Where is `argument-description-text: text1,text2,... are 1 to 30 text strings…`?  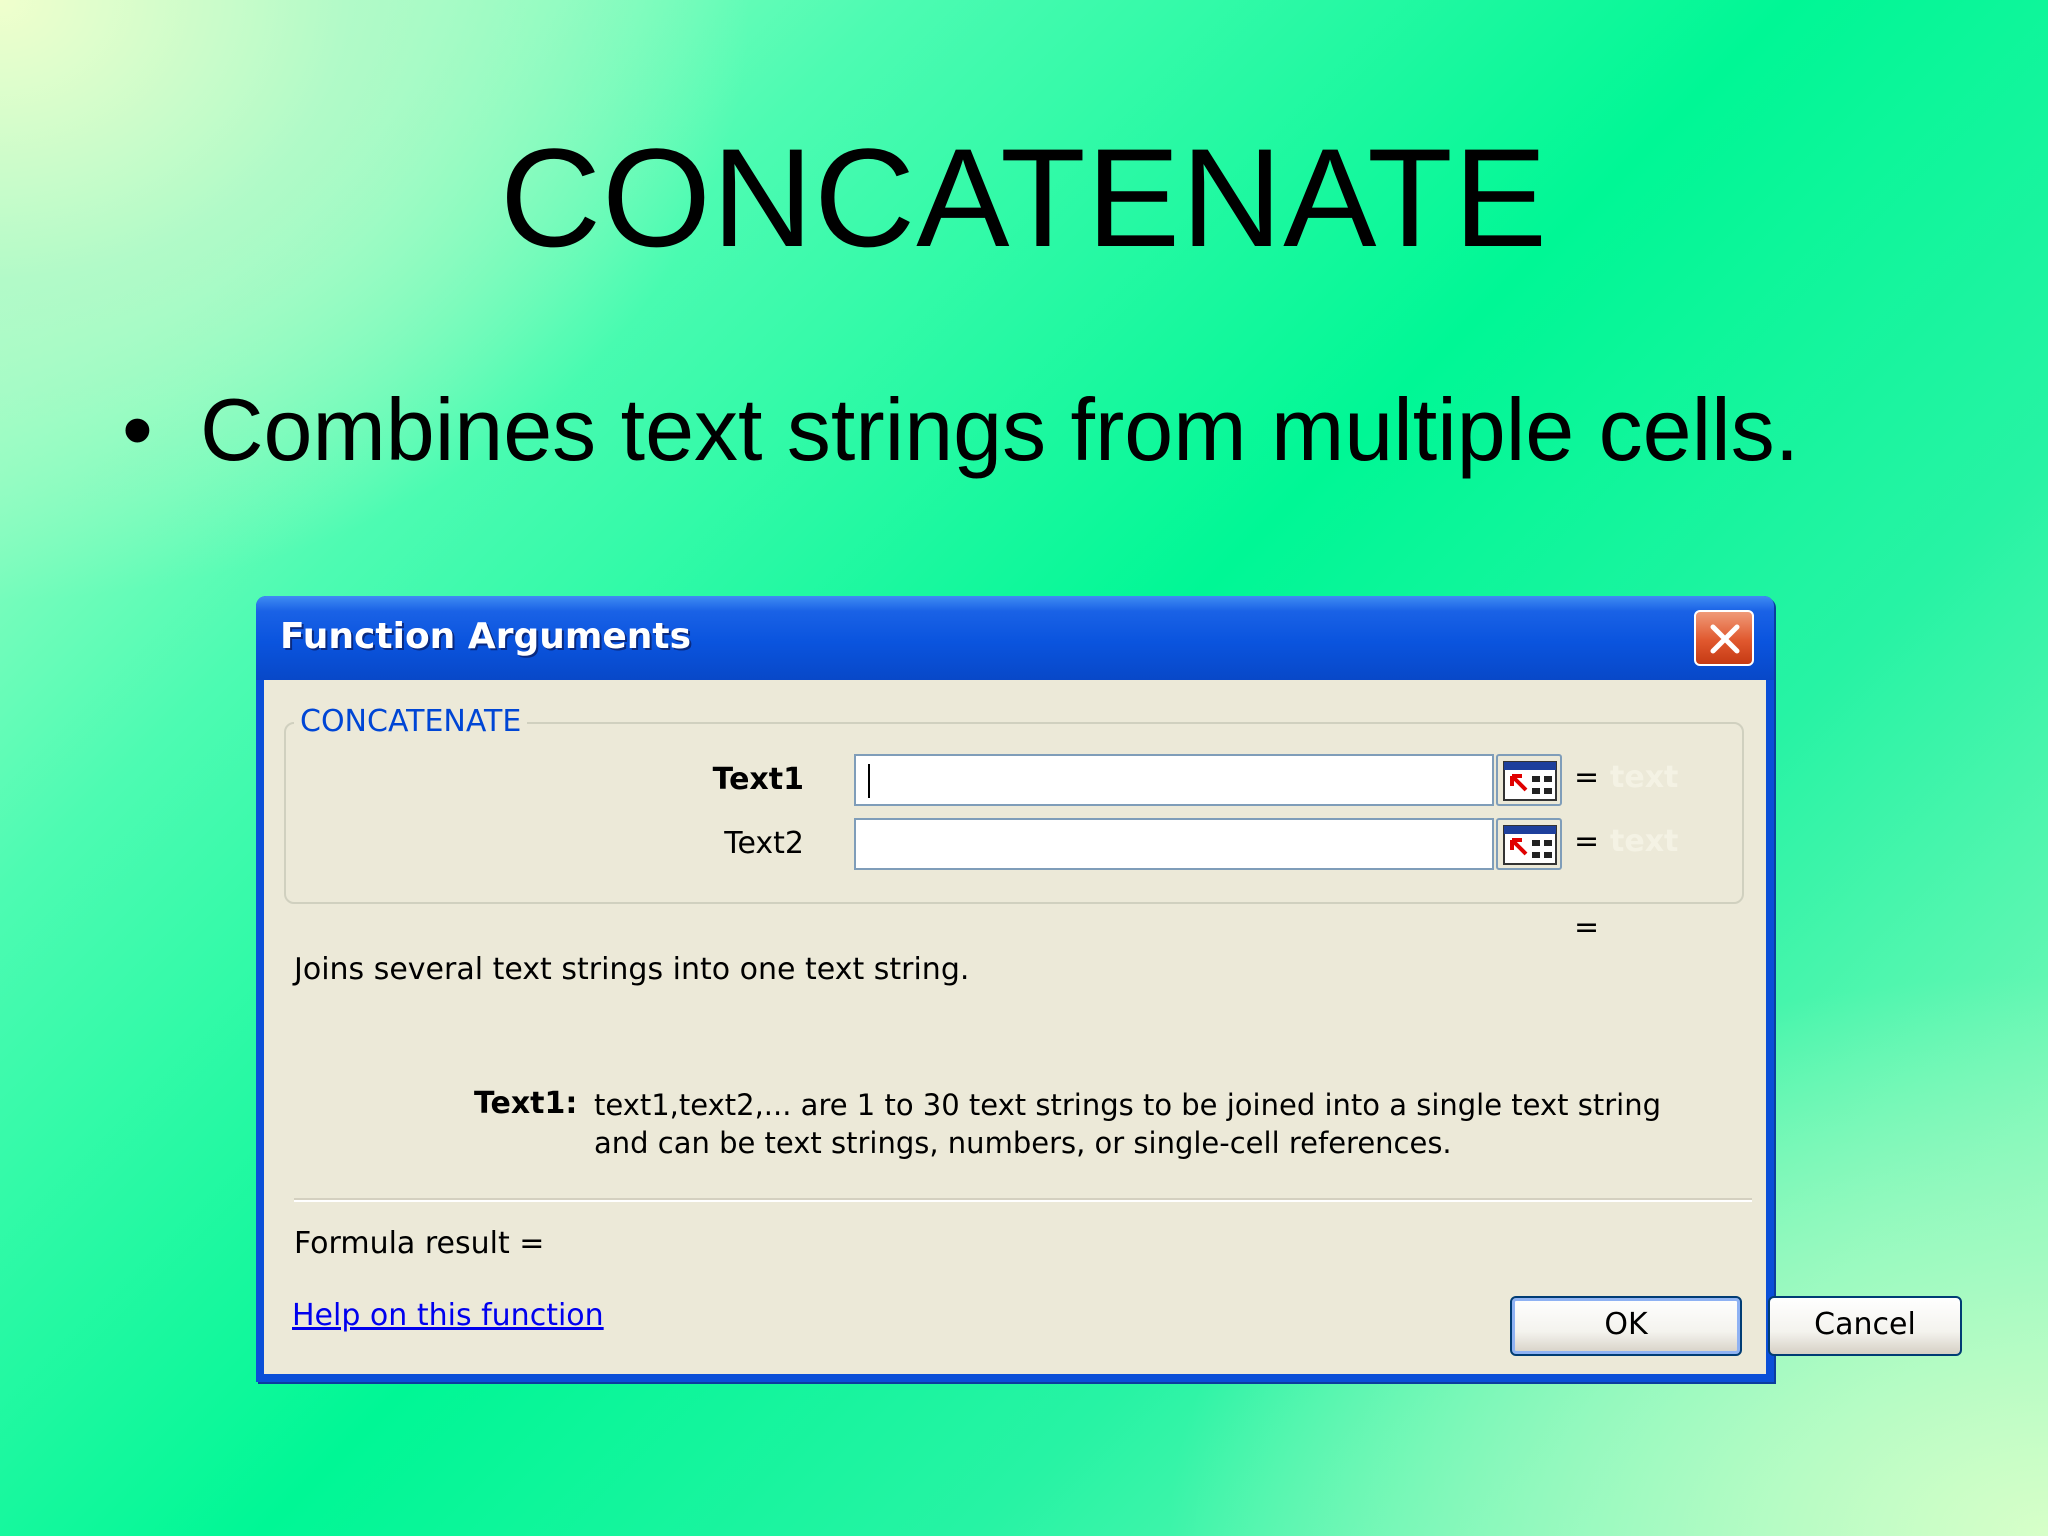
argument-description-text: text1,text2,... are 1 to 30 text strings… is located at coordinates (1127, 1124).